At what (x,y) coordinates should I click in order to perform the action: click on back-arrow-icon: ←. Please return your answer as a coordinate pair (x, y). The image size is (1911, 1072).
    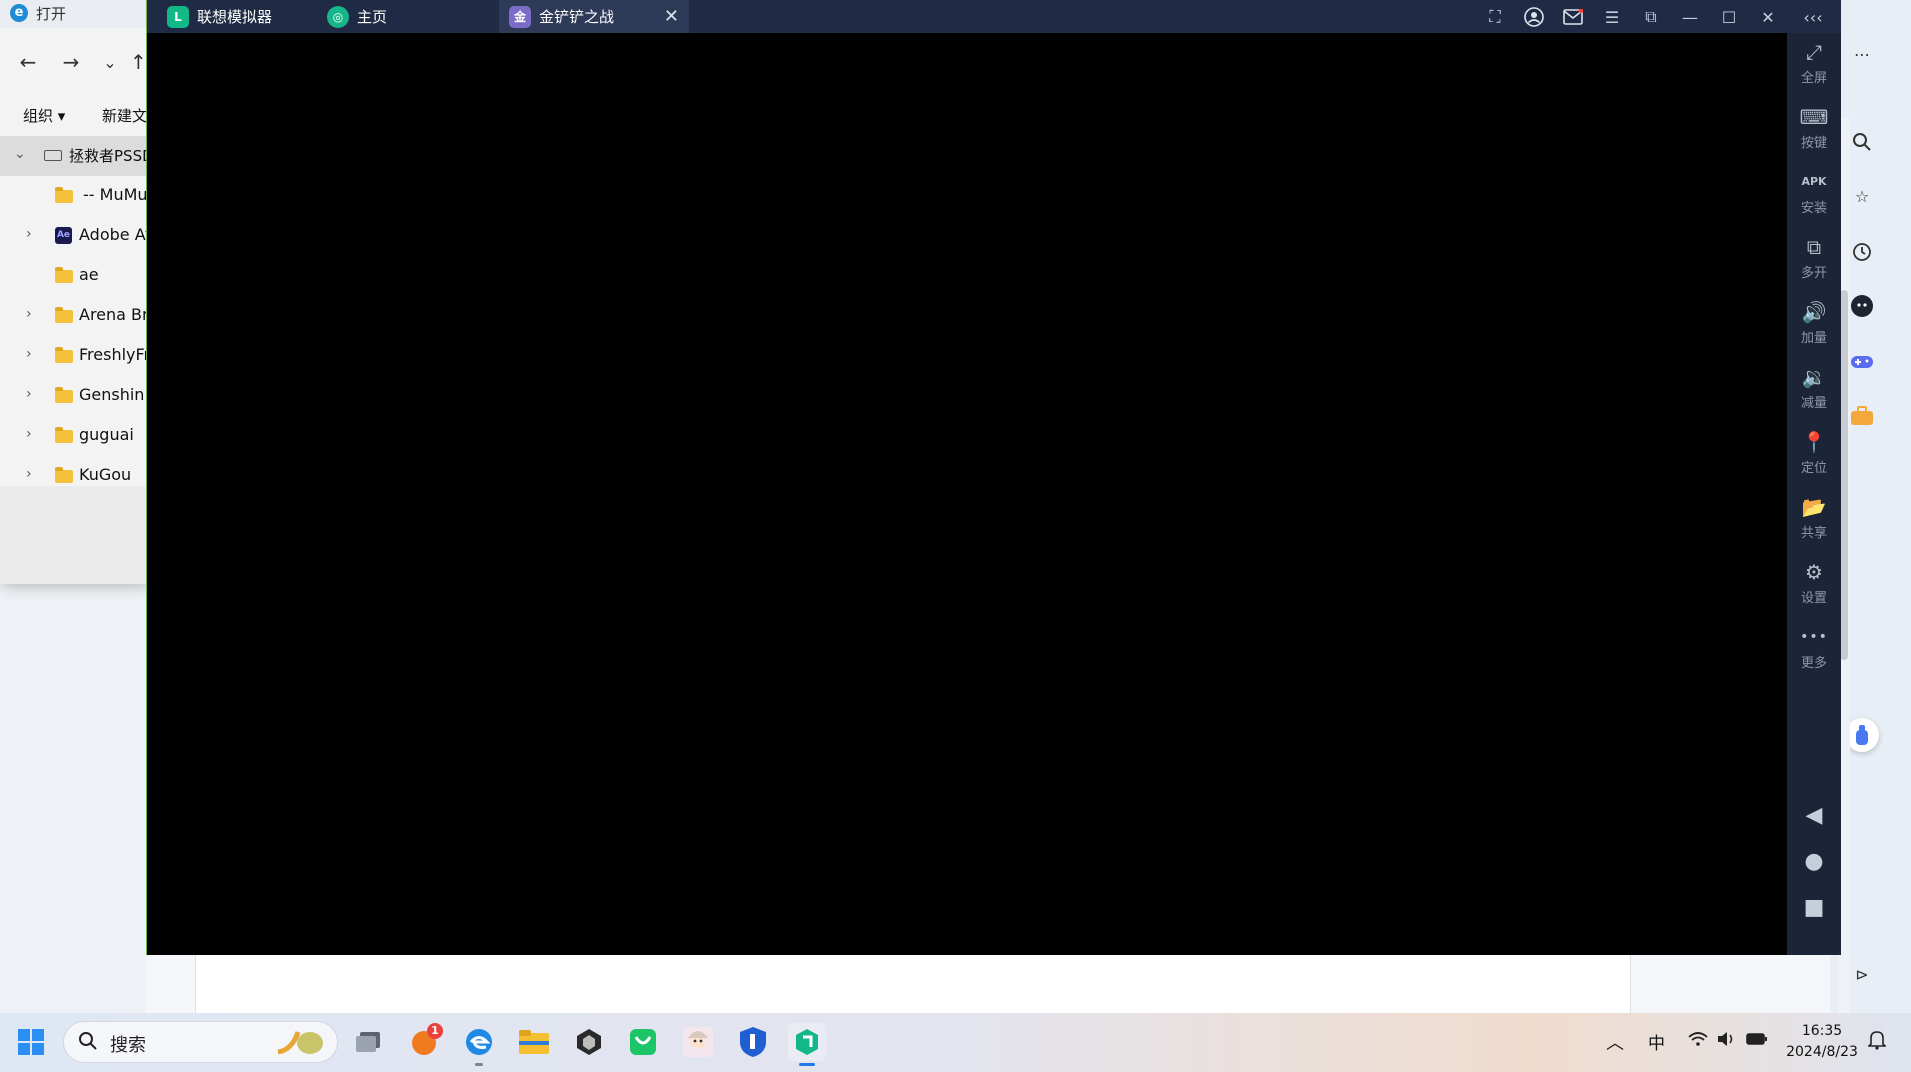
    Looking at the image, I should click on (28, 62).